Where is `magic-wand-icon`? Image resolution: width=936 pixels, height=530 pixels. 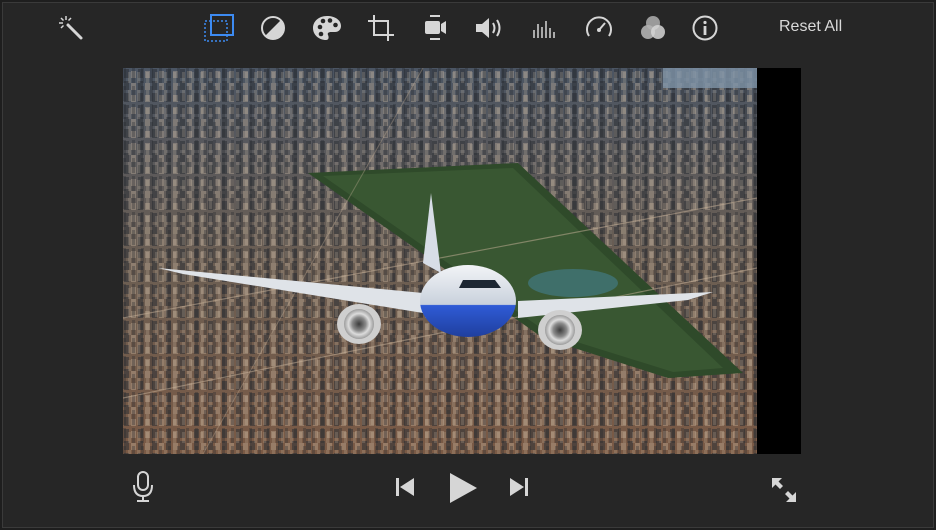
magic-wand-icon is located at coordinates (71, 28).